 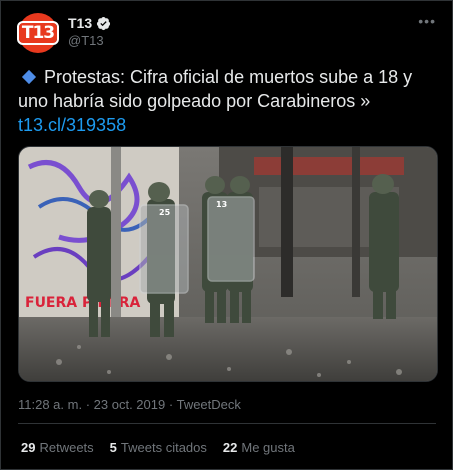 What do you see at coordinates (104, 23) in the screenshot?
I see `verified-badge-icon` at bounding box center [104, 23].